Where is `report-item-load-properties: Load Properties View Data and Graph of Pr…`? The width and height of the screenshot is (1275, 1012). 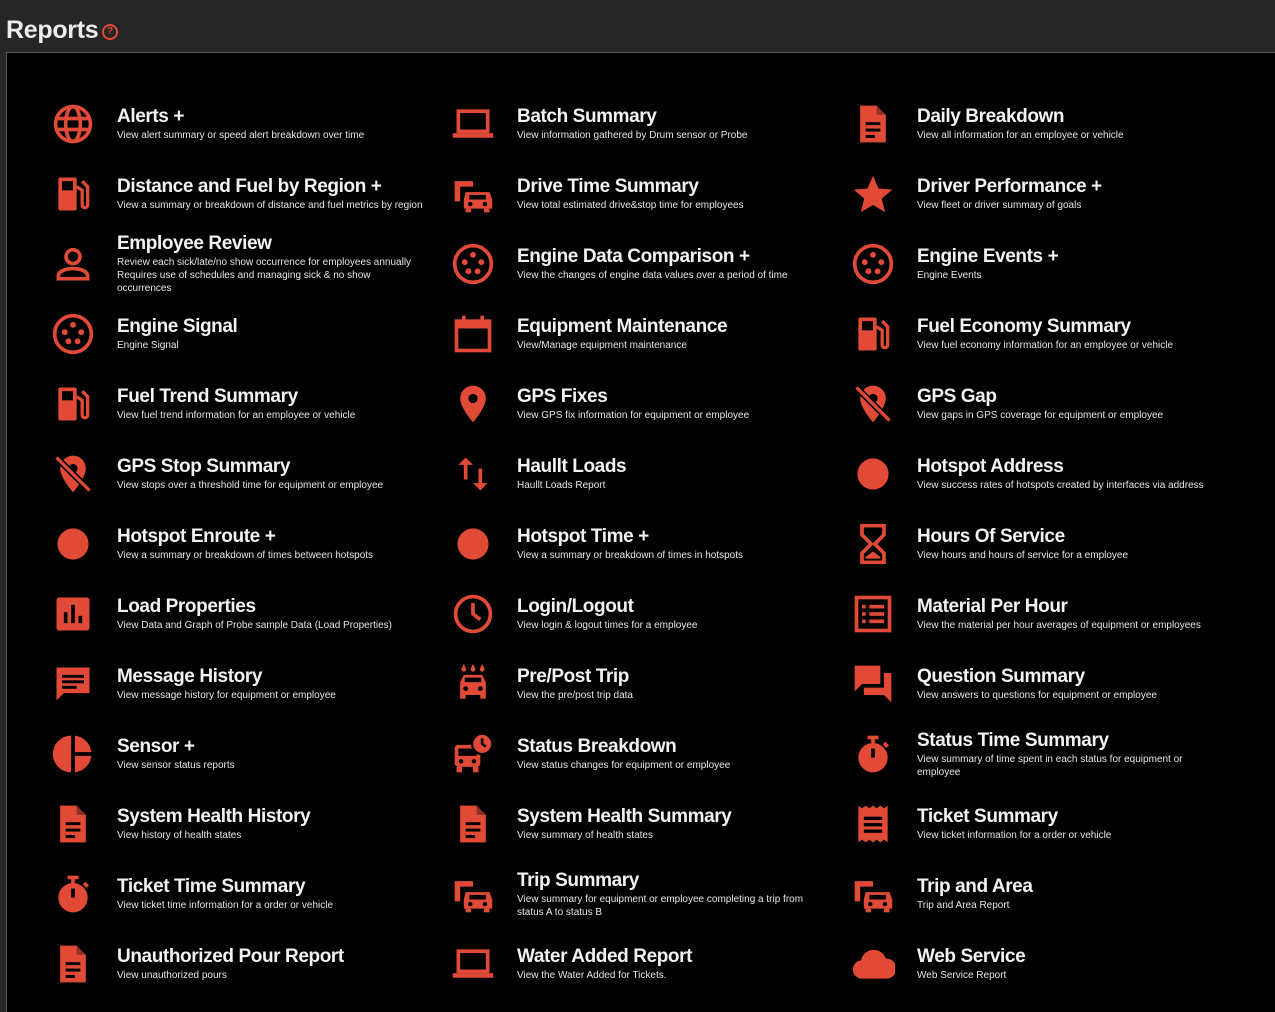 report-item-load-properties: Load Properties View Data and Graph of Pr… is located at coordinates (249, 614).